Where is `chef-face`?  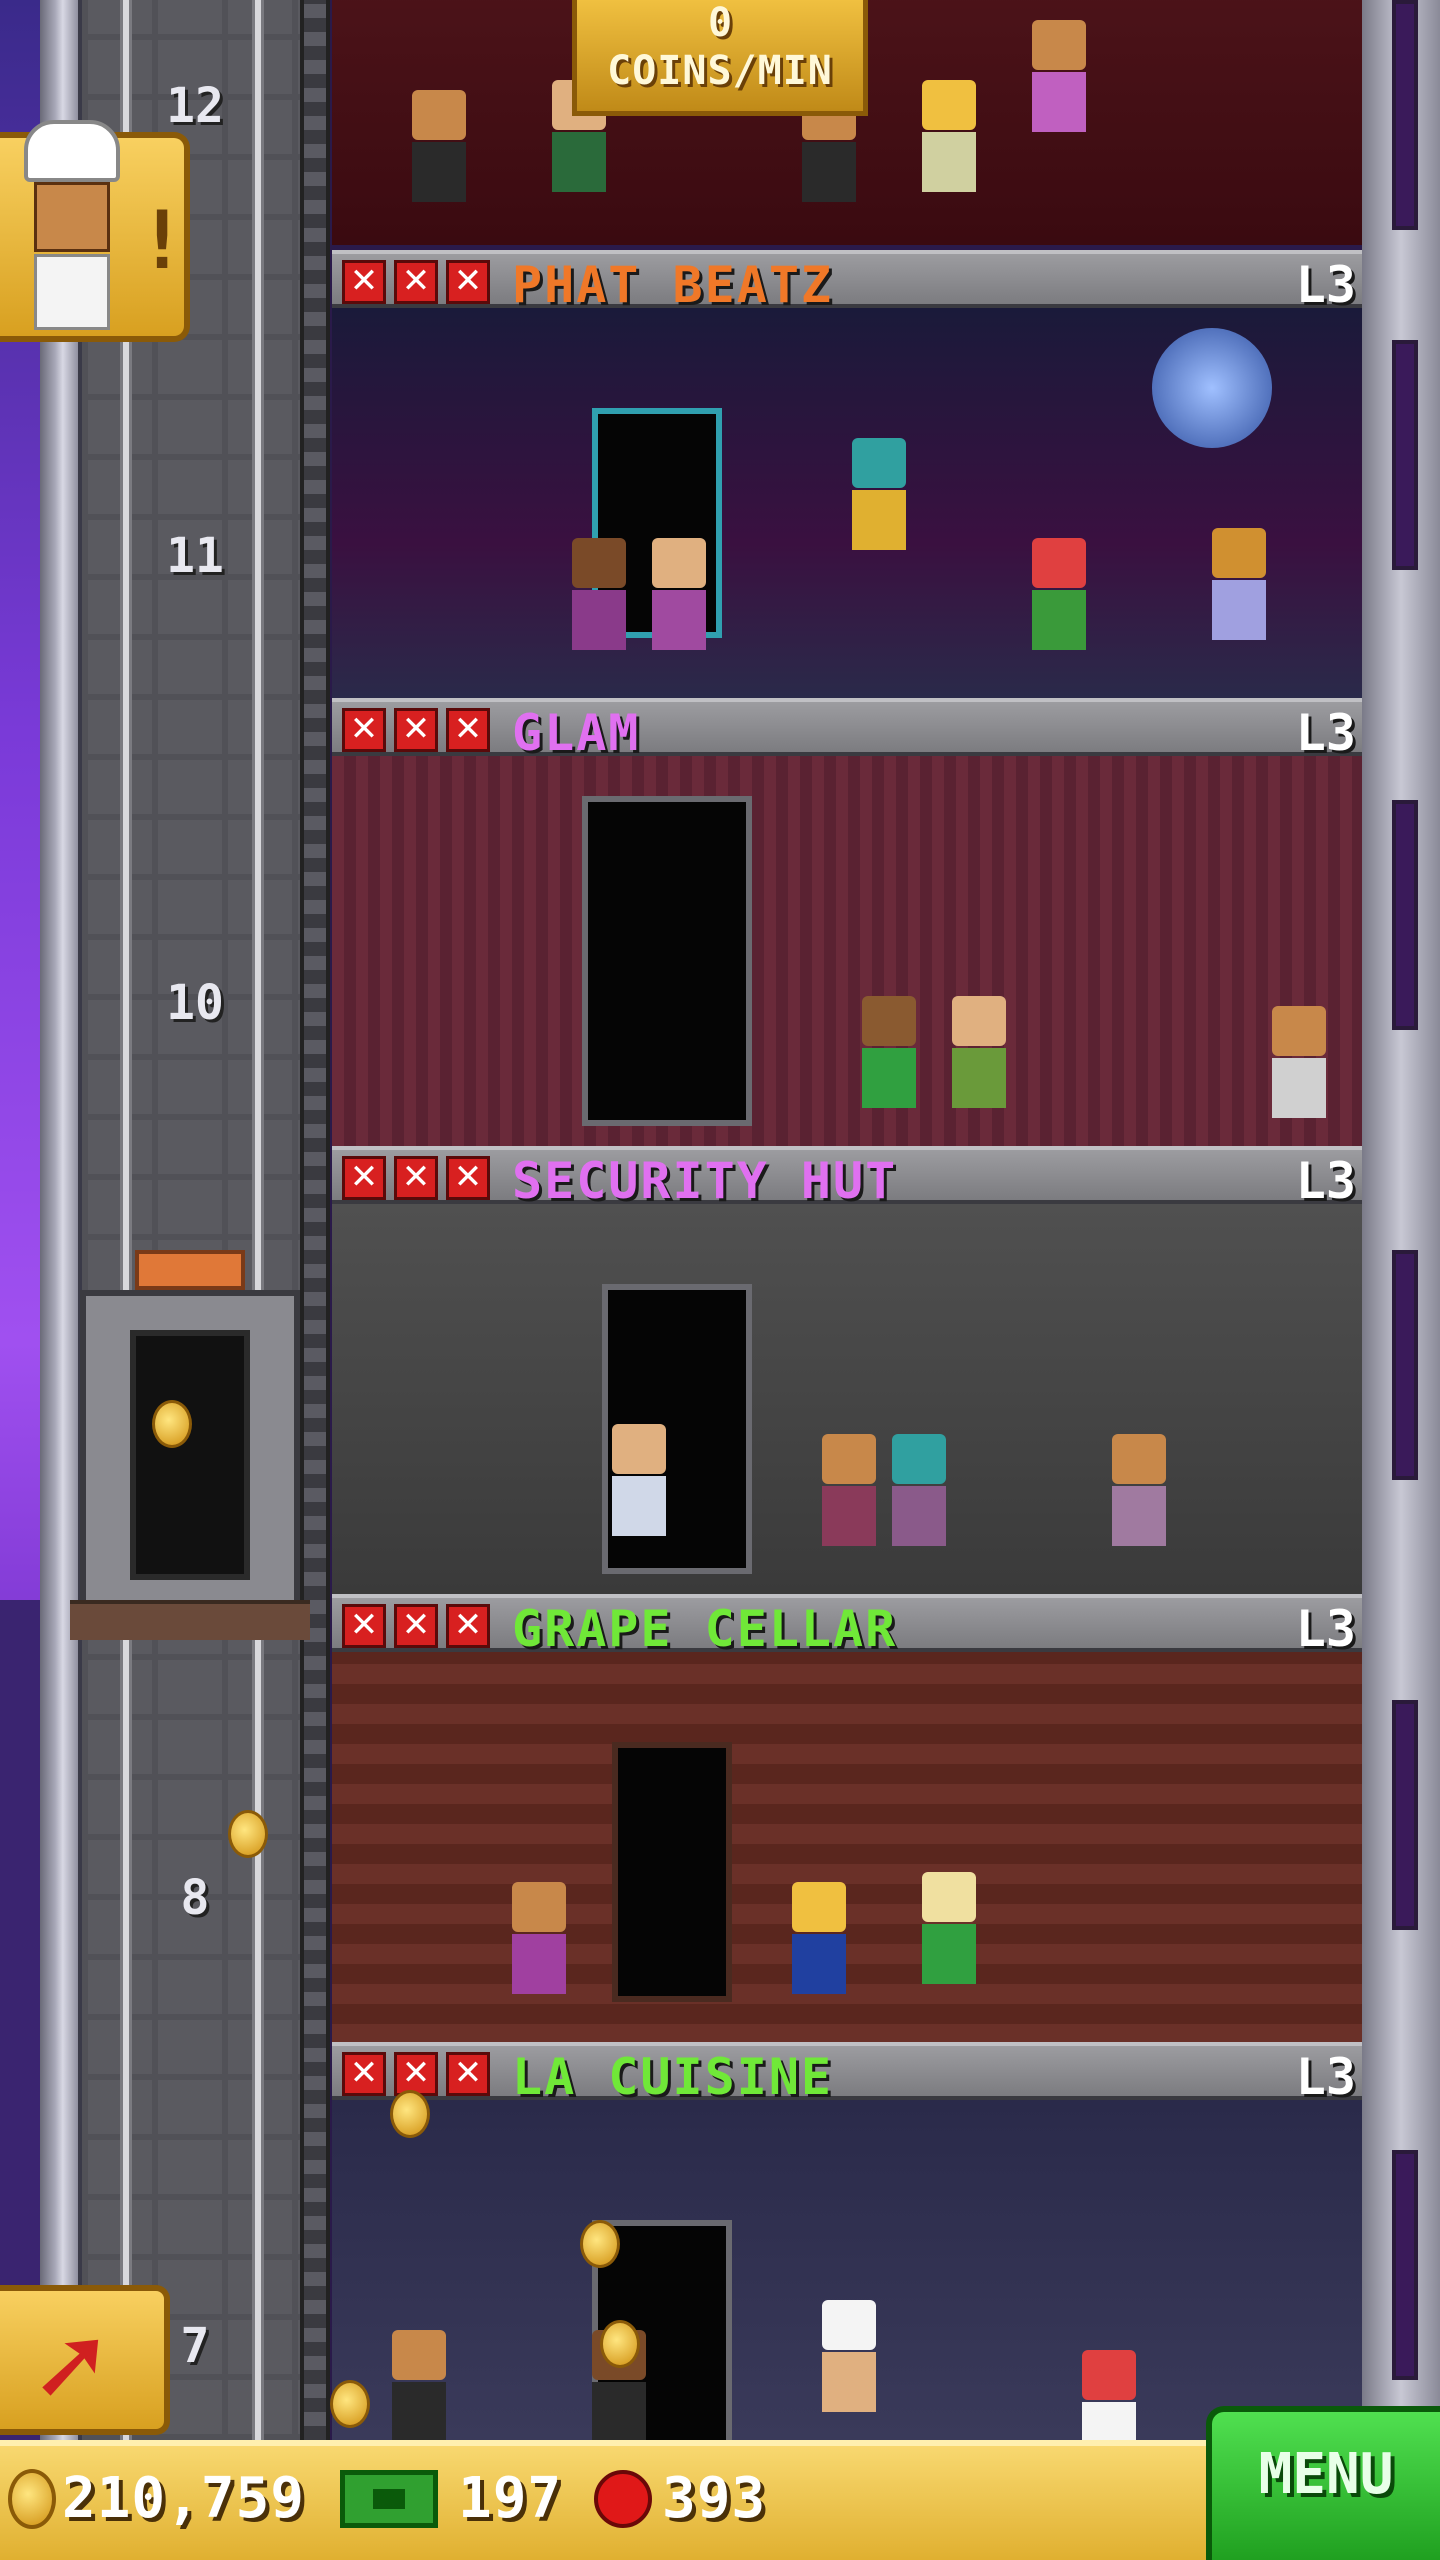
chef-face is located at coordinates (72, 217).